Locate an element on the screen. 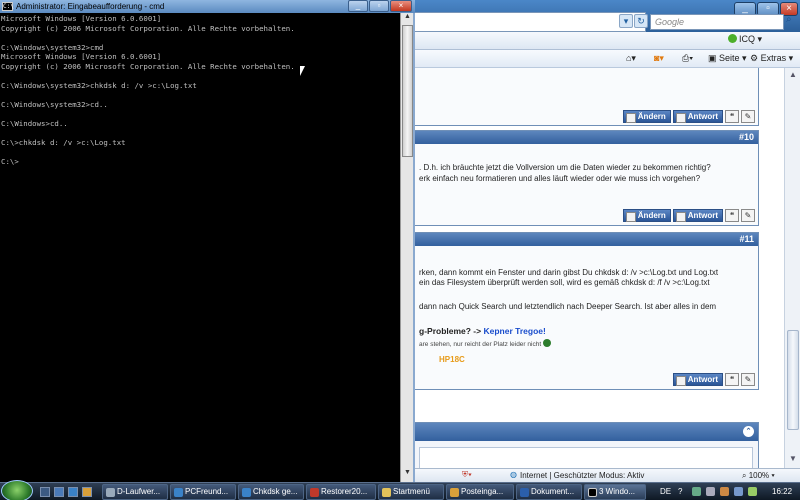  taskbar-item: Startmenü is located at coordinates (411, 492).